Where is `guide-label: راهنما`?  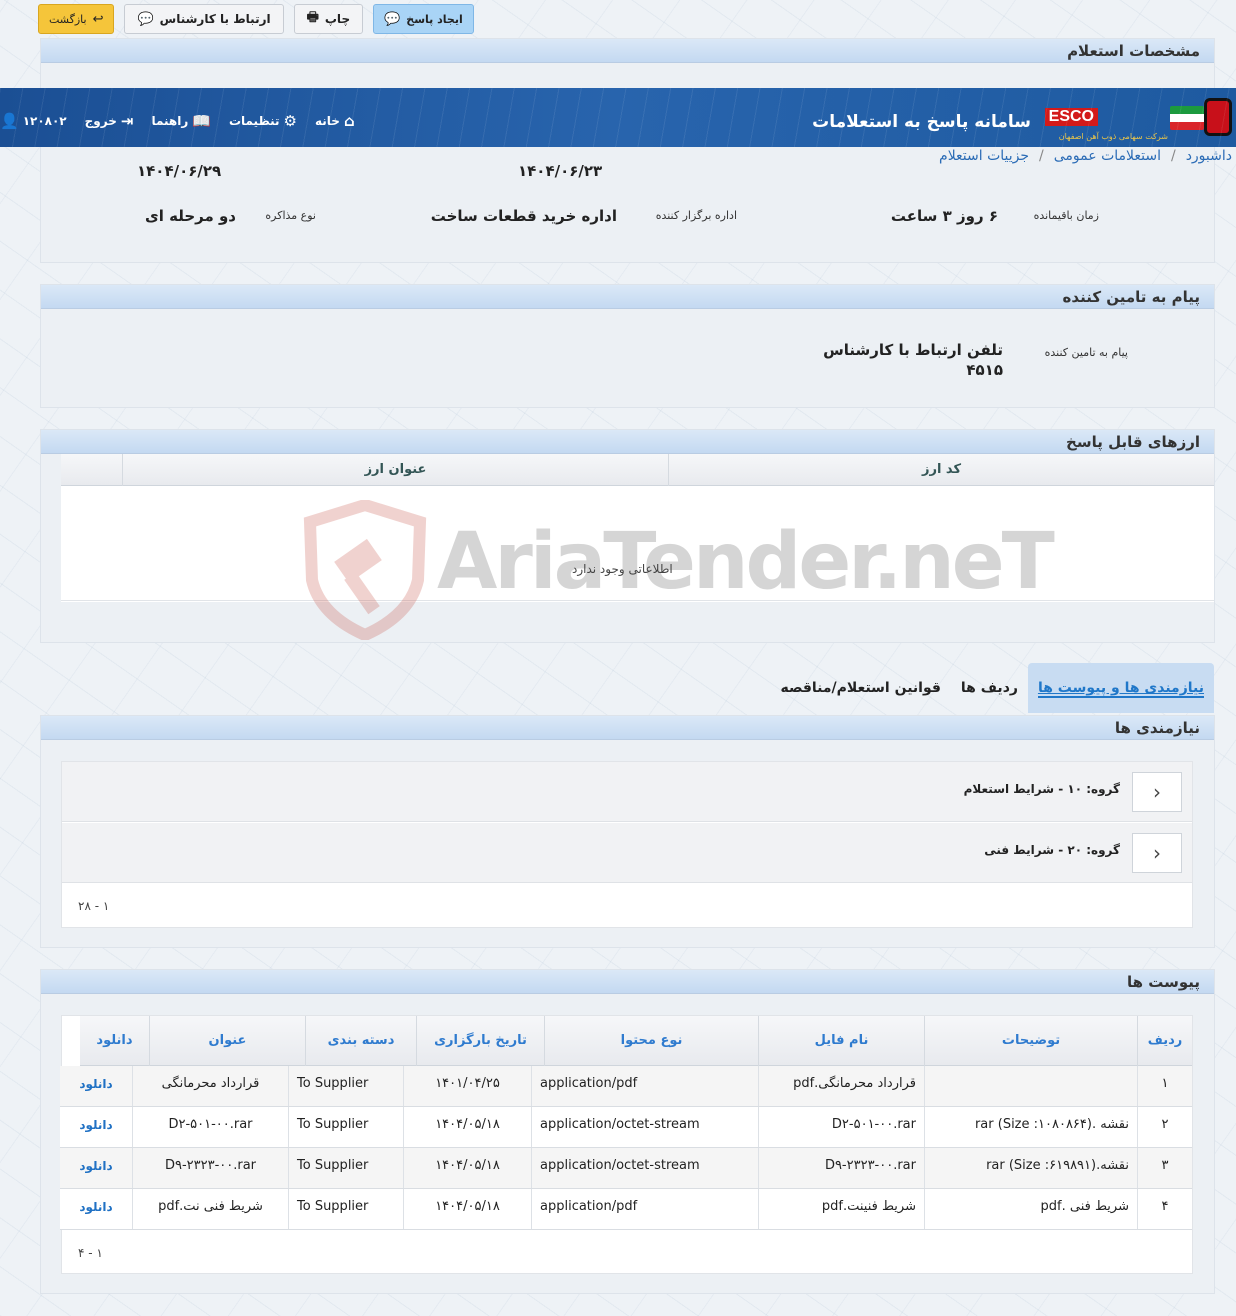 guide-label: راهنما is located at coordinates (170, 121).